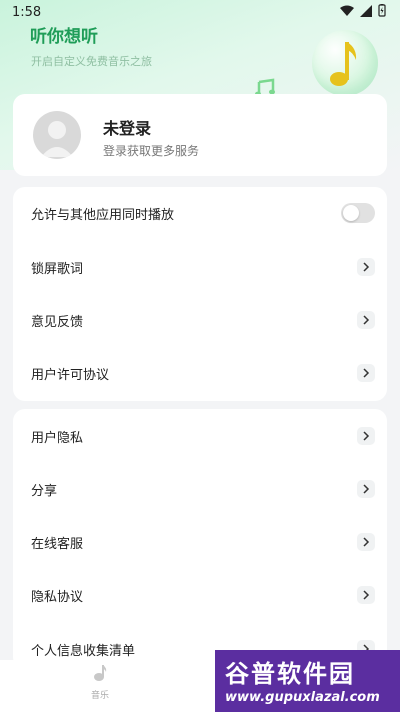 Image resolution: width=400 pixels, height=712 pixels. What do you see at coordinates (347, 10) in the screenshot?
I see `wifi-icon` at bounding box center [347, 10].